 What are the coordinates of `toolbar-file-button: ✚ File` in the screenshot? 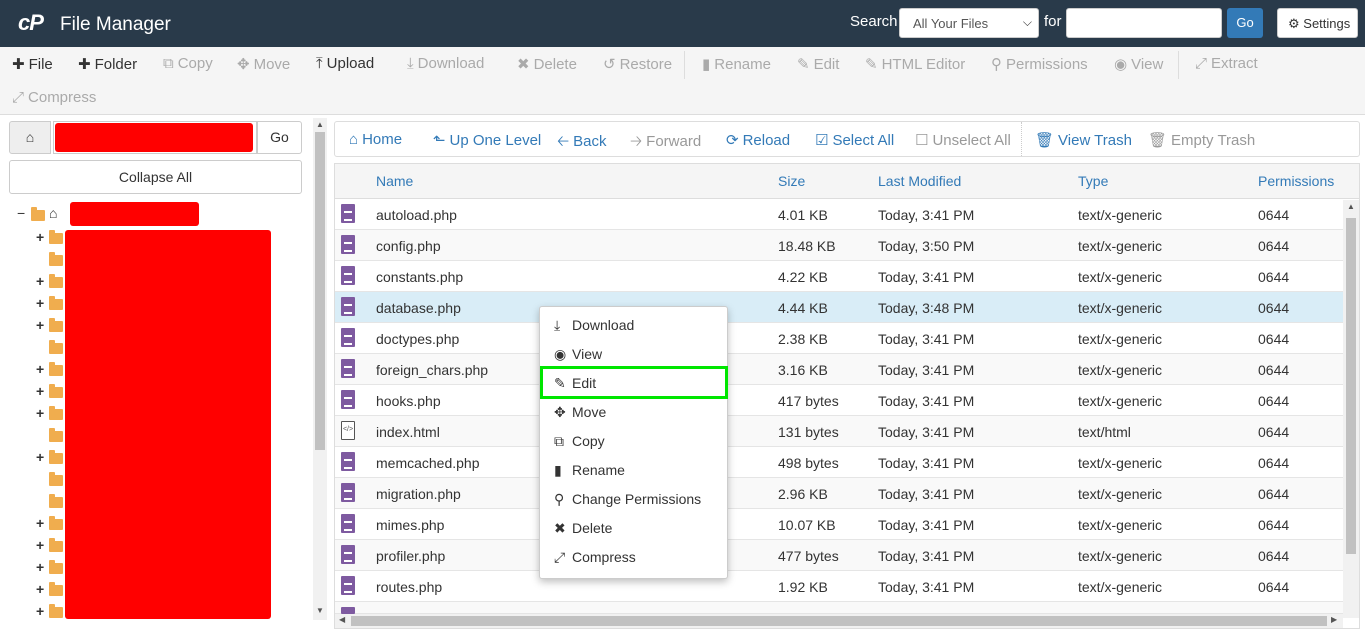 It's located at (32, 64).